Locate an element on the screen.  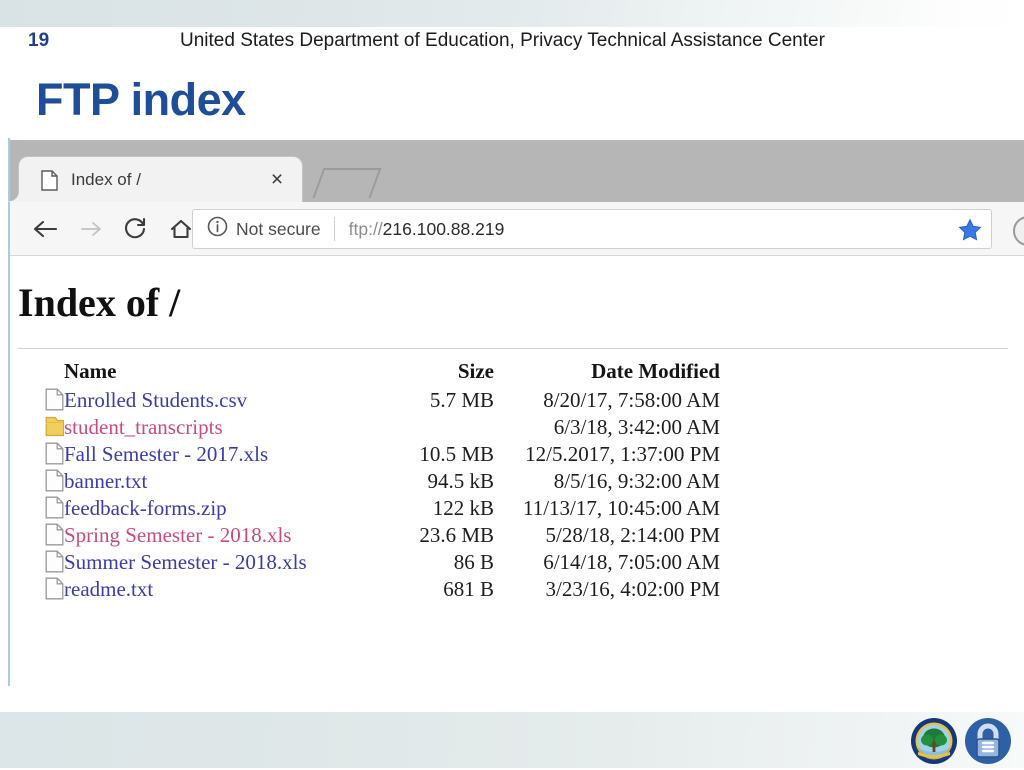
file-name-cell: Enrolled Students.csv is located at coordinates (223, 400).